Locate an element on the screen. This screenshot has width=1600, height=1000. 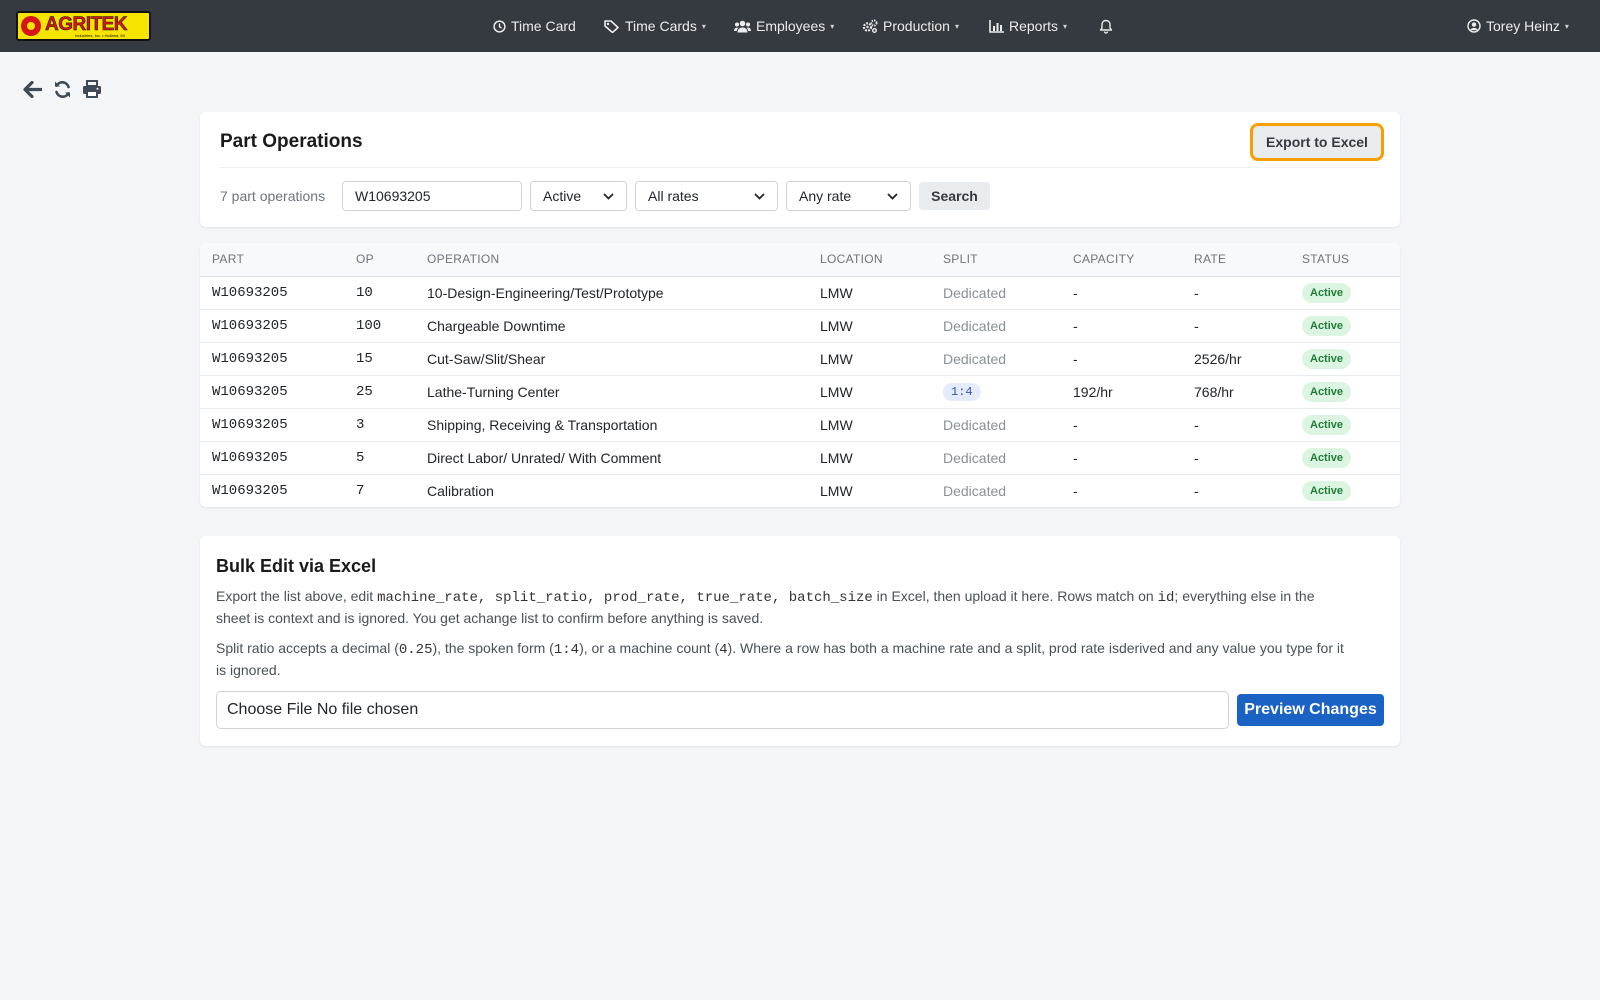
nav-time-cards-label: Time Cards is located at coordinates (661, 26).